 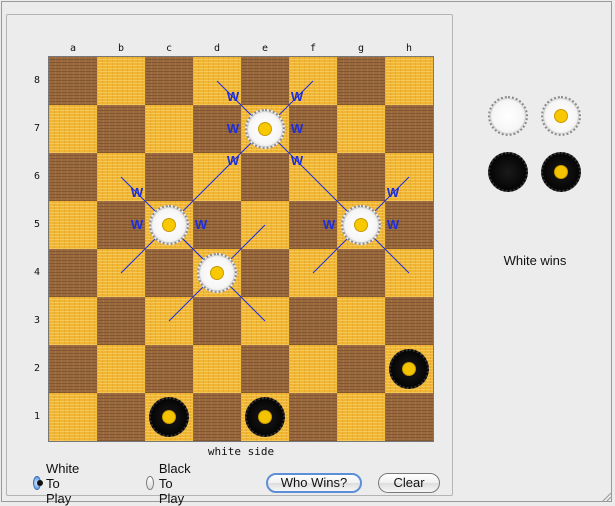 What do you see at coordinates (37, 224) in the screenshot?
I see `rank-label-5: 5` at bounding box center [37, 224].